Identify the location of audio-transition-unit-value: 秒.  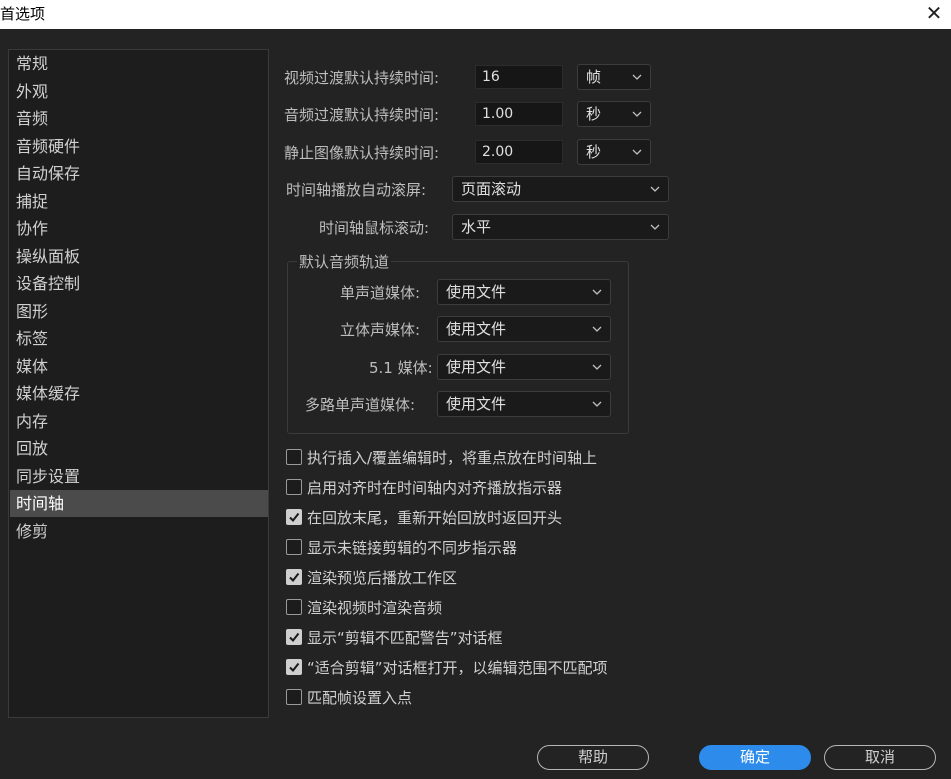
(594, 114).